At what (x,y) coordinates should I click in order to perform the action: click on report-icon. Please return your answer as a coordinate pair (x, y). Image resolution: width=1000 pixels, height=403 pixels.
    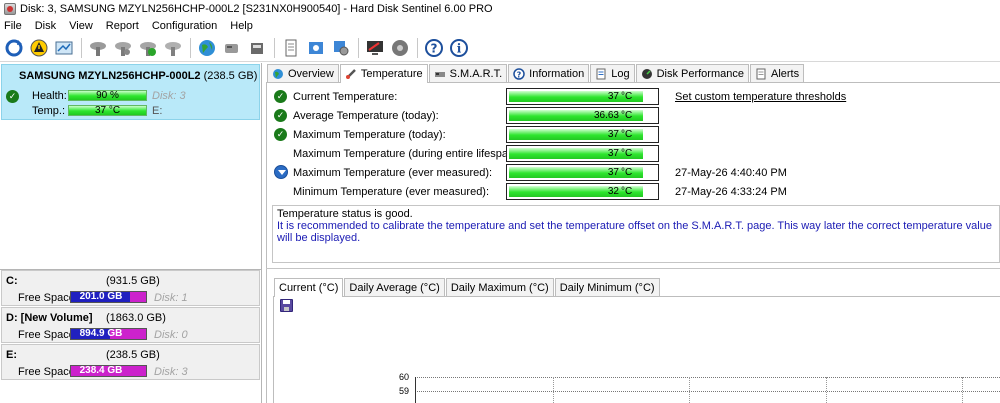
    Looking at the image, I should click on (291, 48).